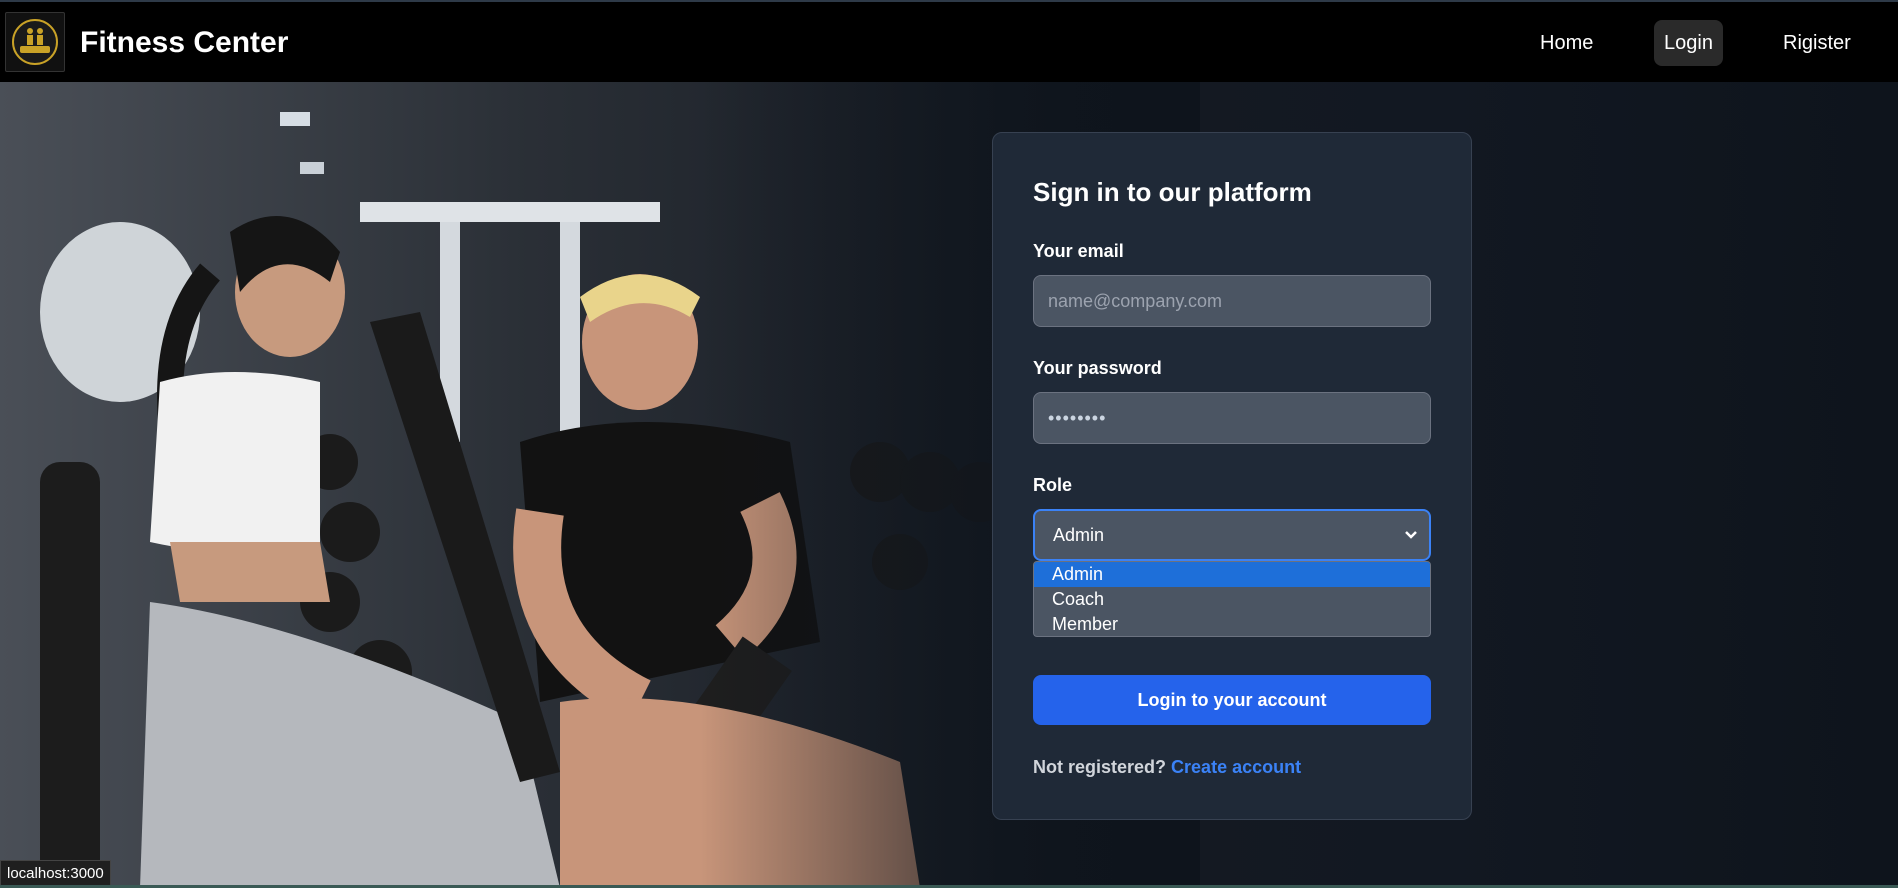  Describe the element at coordinates (1053, 485) in the screenshot. I see `role-label: Role` at that location.